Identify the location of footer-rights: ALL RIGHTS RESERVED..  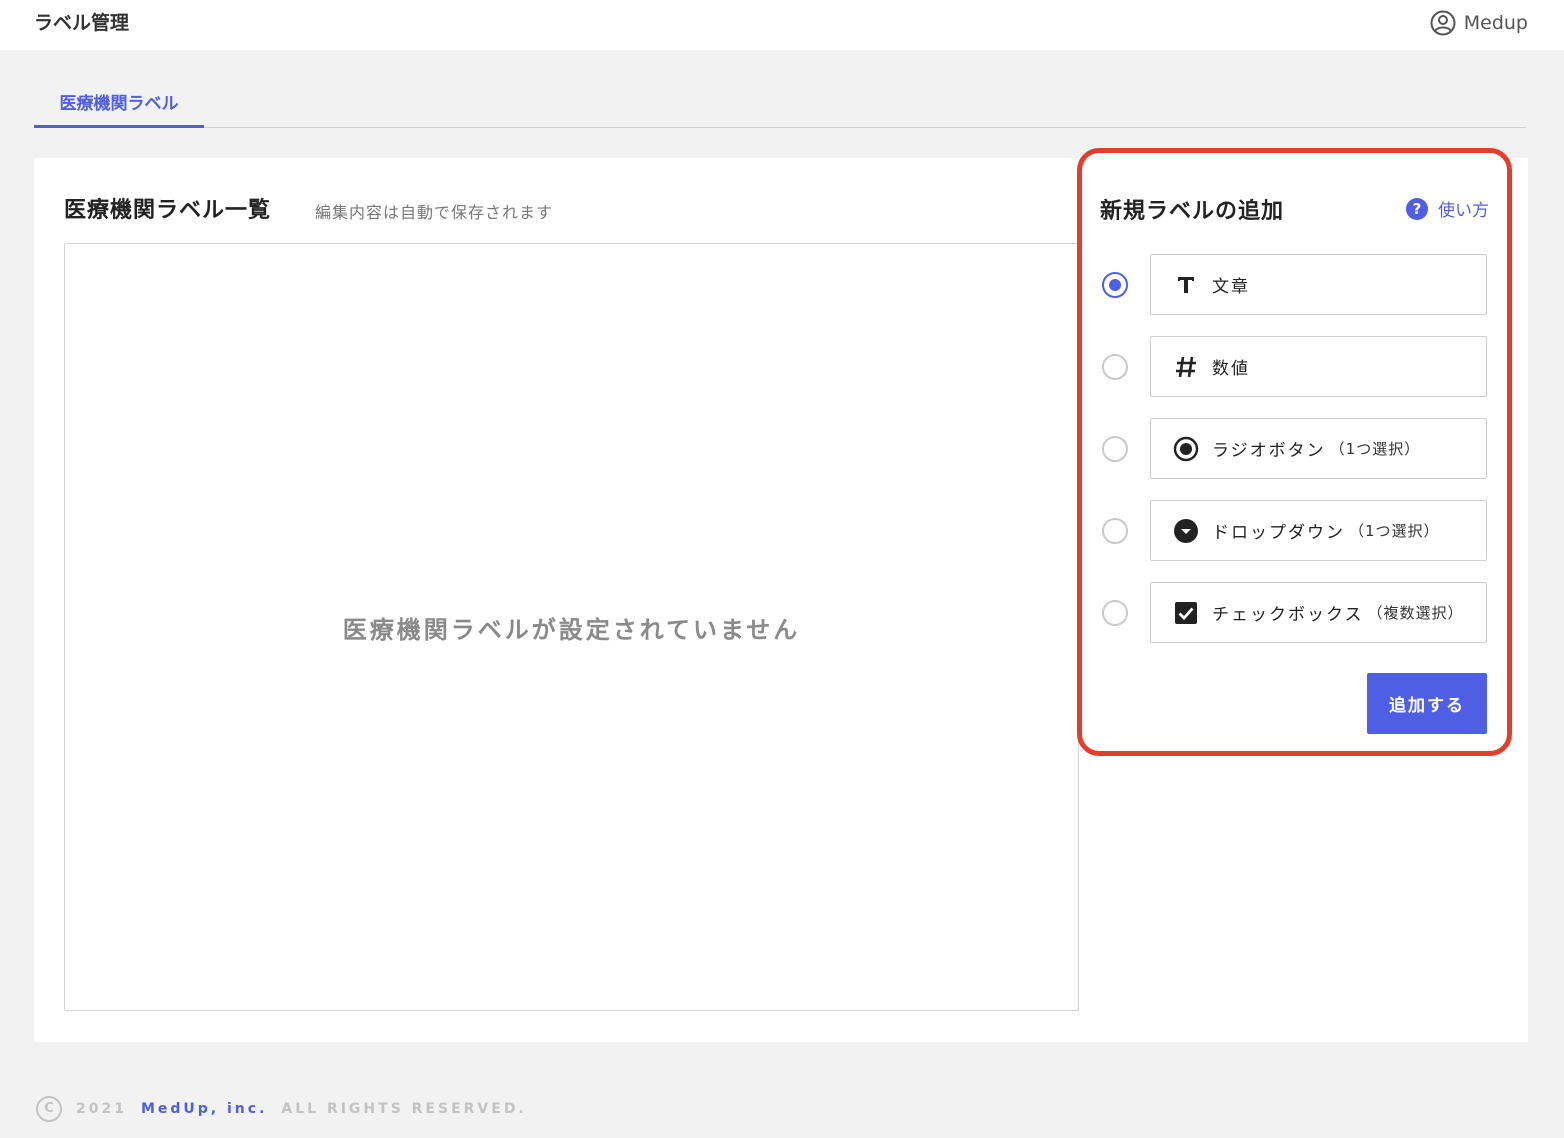
(404, 1109).